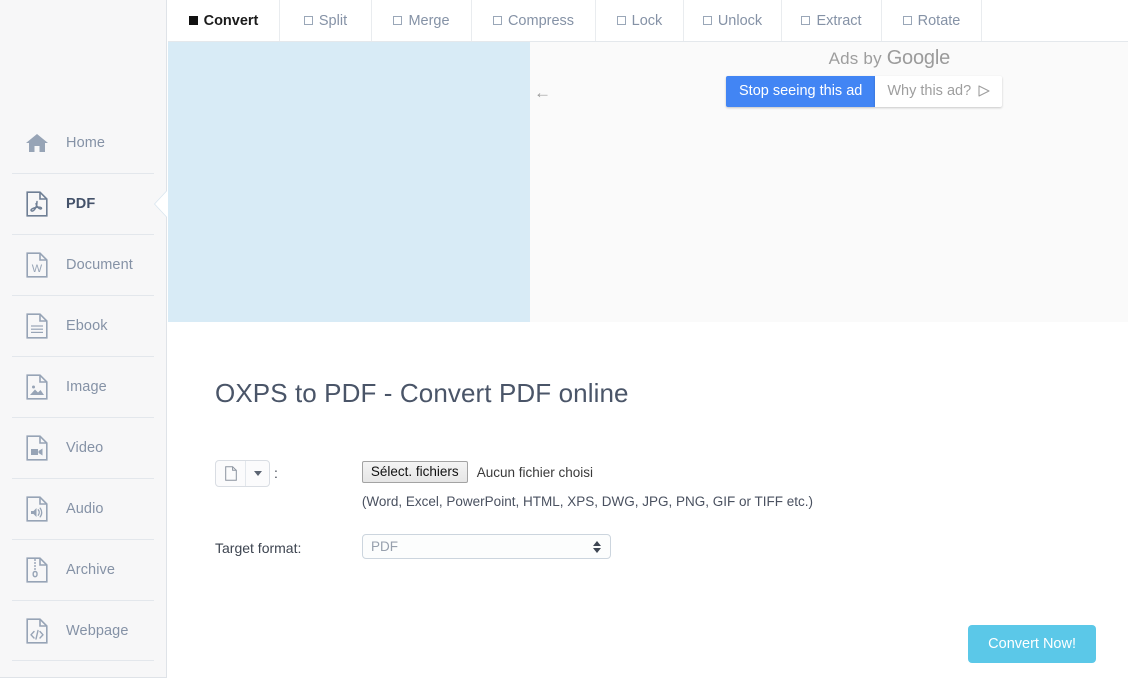 Image resolution: width=1128 pixels, height=683 pixels. I want to click on sidebar-label-webpage: Webpage, so click(97, 630).